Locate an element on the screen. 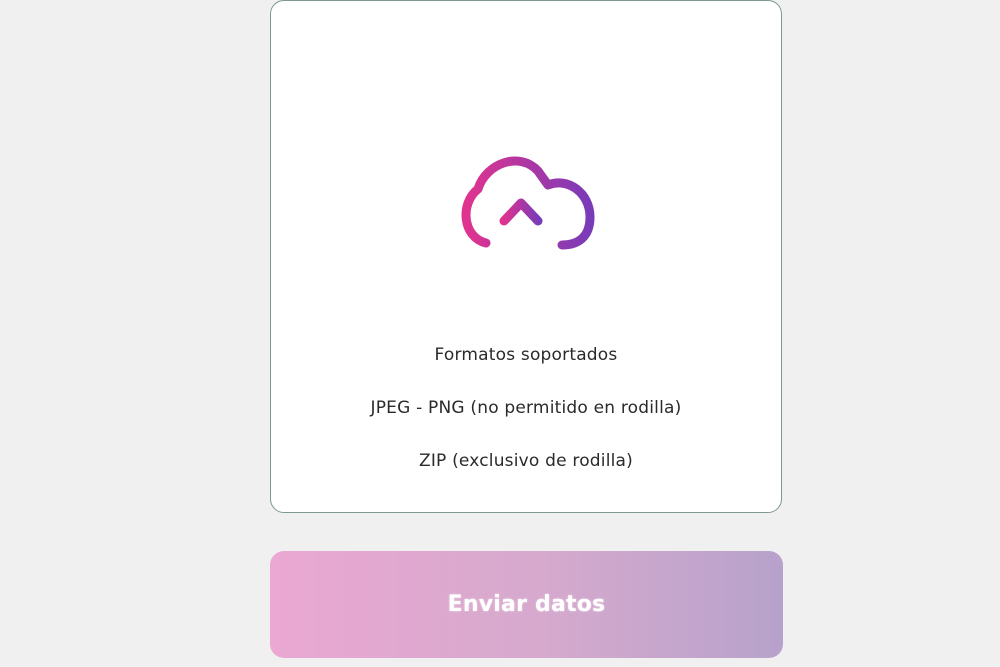  format-jpeg-png: JPEG - PNG (no permitido en rodilla) is located at coordinates (526, 408).